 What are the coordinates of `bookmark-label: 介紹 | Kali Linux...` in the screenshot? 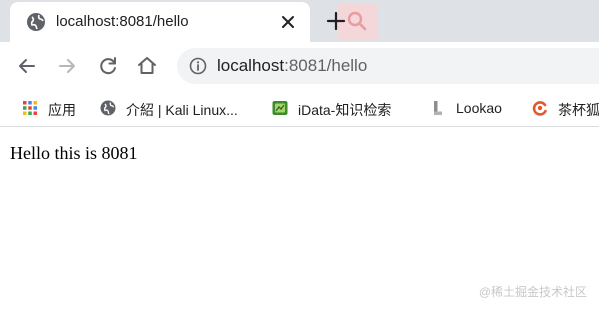 It's located at (182, 110).